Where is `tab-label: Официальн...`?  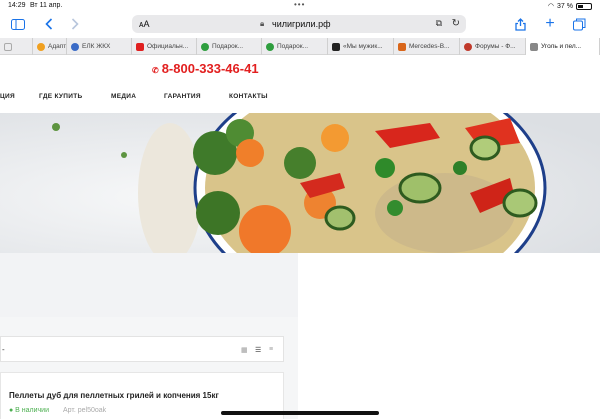 tab-label: Официальн... is located at coordinates (168, 46).